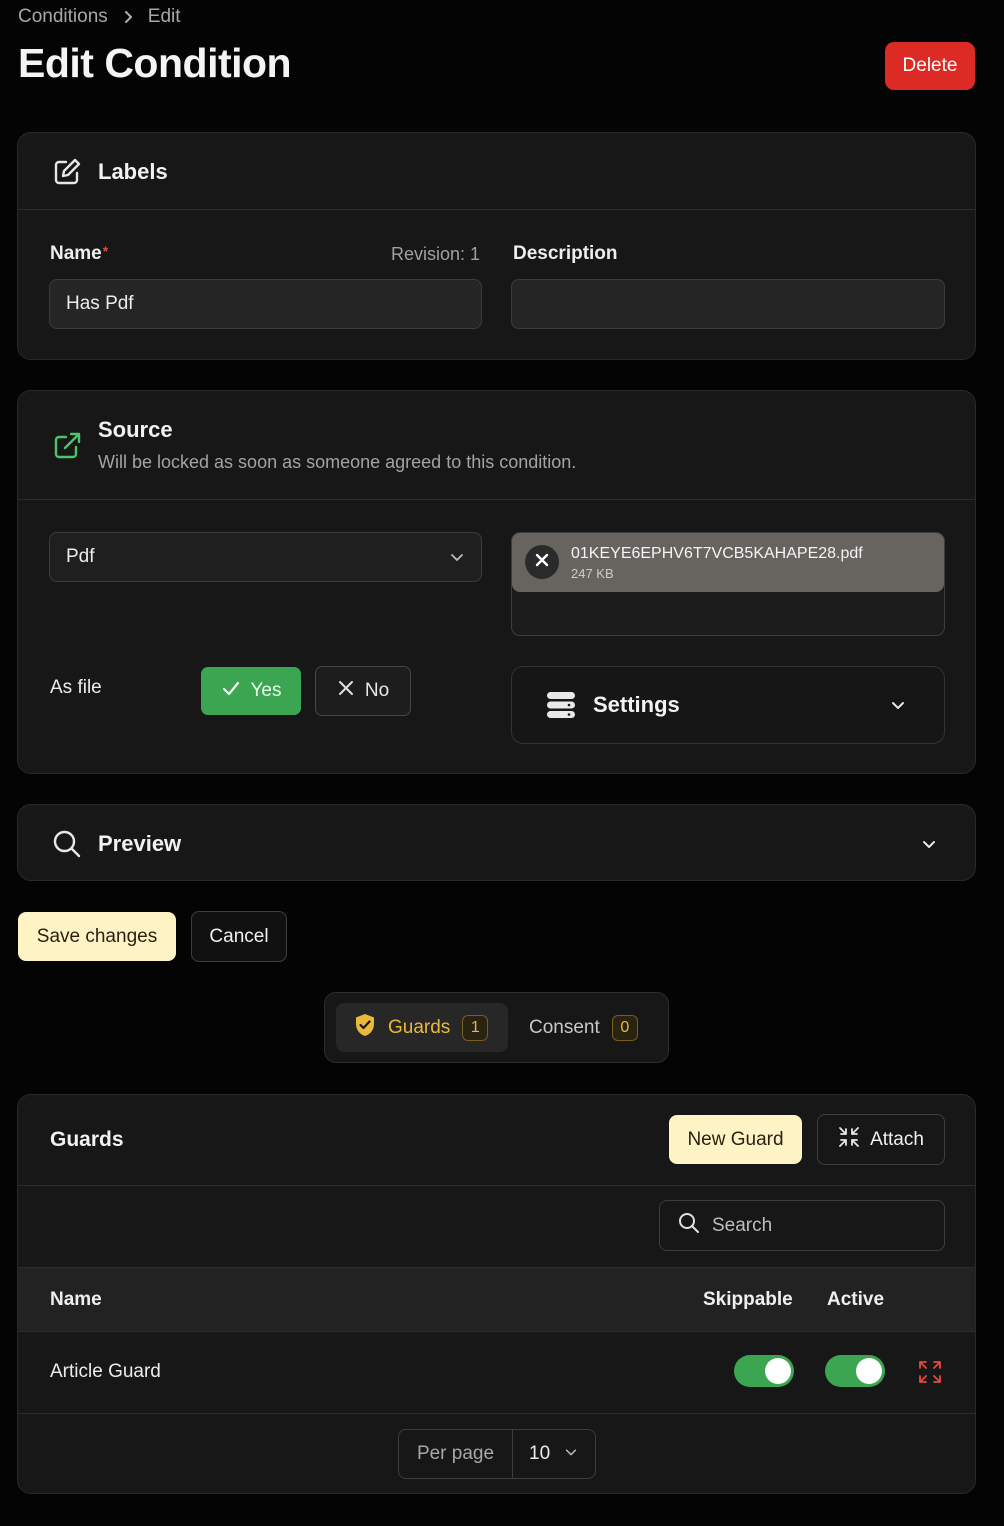 Image resolution: width=1004 pixels, height=1526 pixels. What do you see at coordinates (265, 557) in the screenshot?
I see `source-type-select: Pdf` at bounding box center [265, 557].